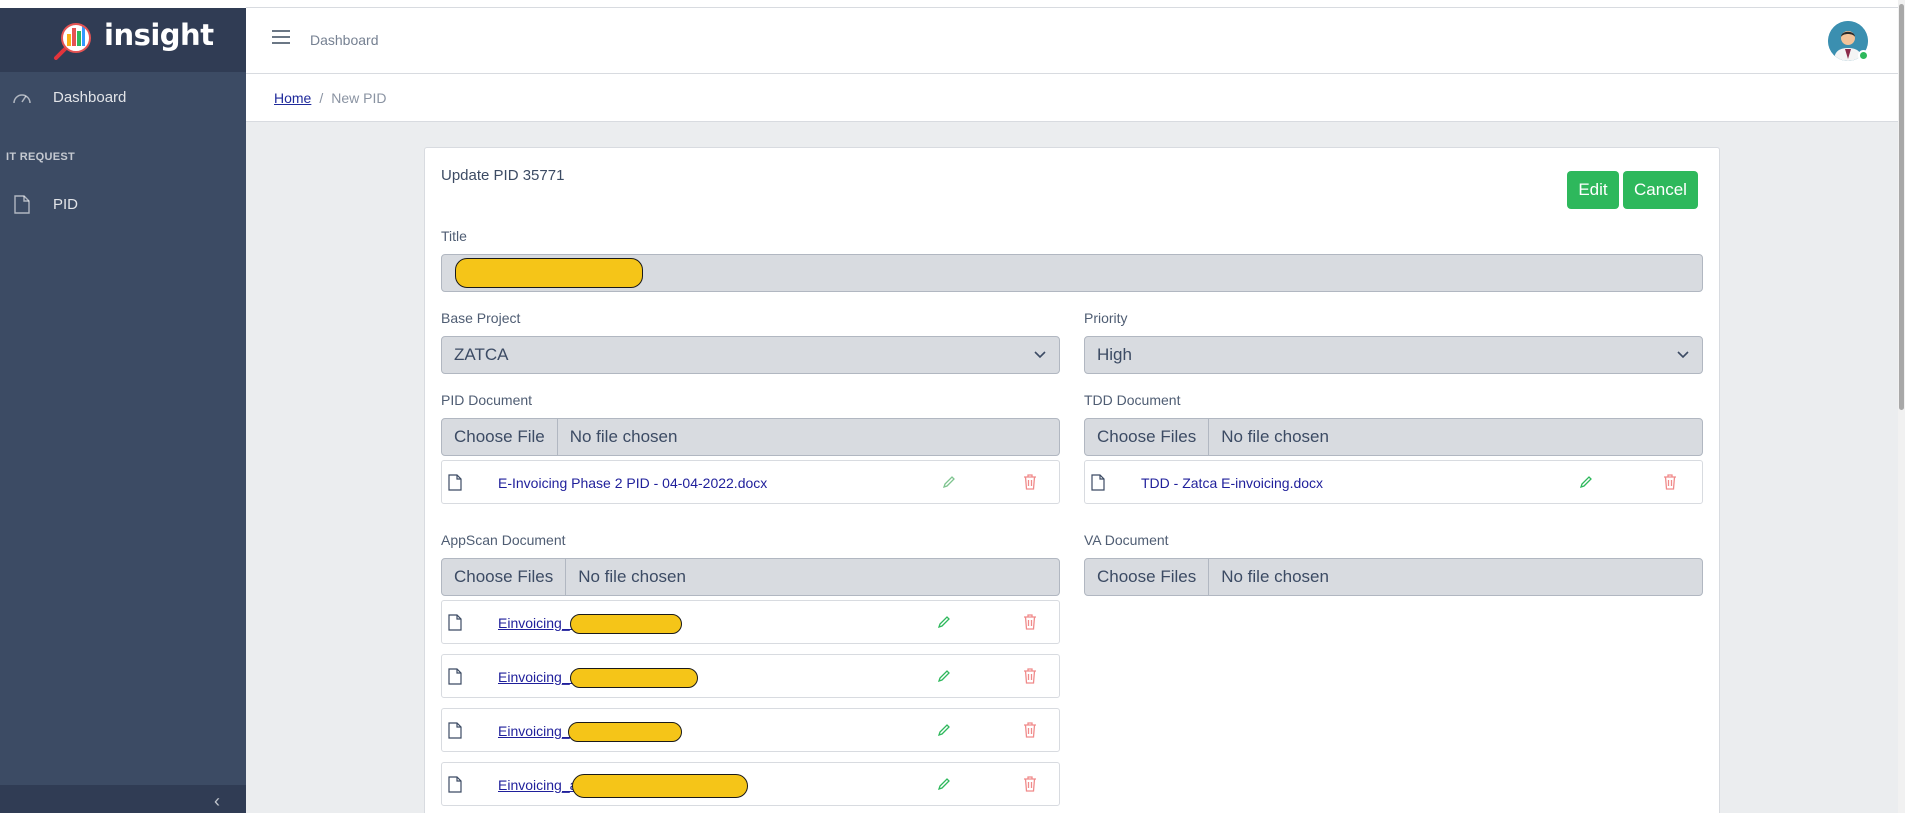 This screenshot has width=1905, height=813. Describe the element at coordinates (123, 406) in the screenshot. I see `sidebar: insight Dashboard IT REQUEST PID ‹` at that location.